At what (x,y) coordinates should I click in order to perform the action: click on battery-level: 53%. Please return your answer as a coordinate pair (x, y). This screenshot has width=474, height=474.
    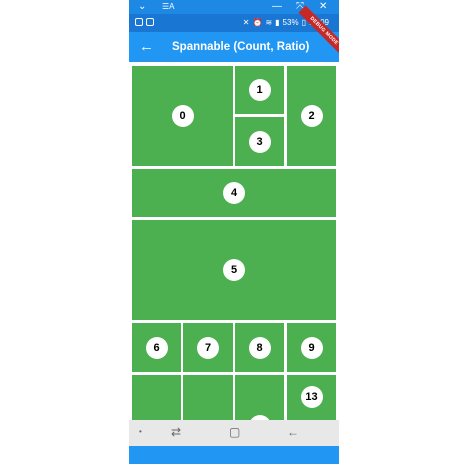
    Looking at the image, I should click on (290, 22).